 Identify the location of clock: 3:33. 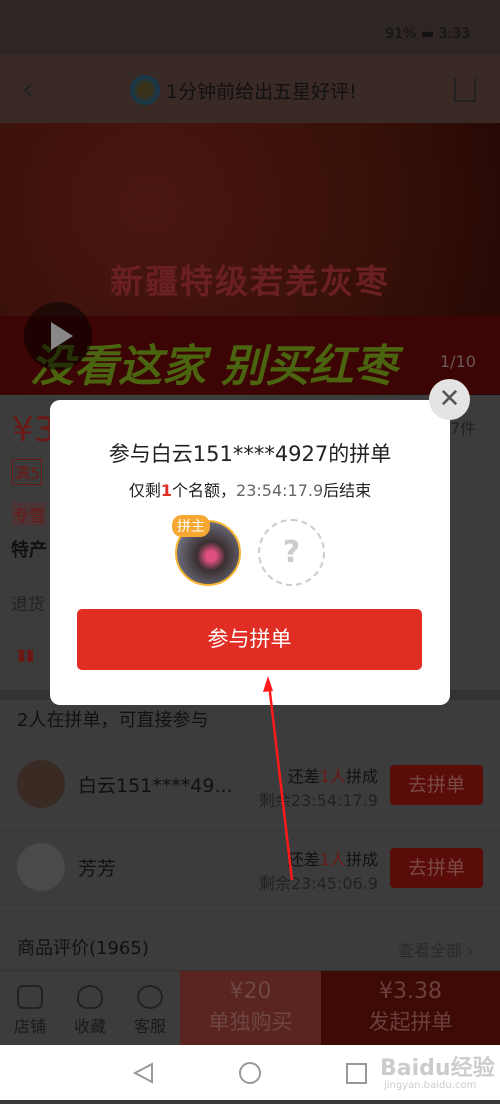
(454, 34).